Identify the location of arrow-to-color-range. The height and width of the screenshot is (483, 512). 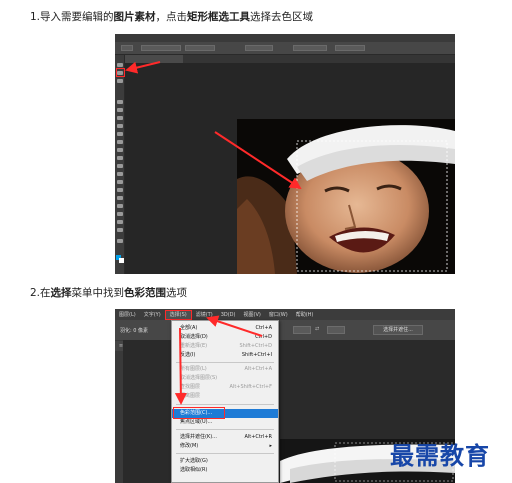
(180, 366).